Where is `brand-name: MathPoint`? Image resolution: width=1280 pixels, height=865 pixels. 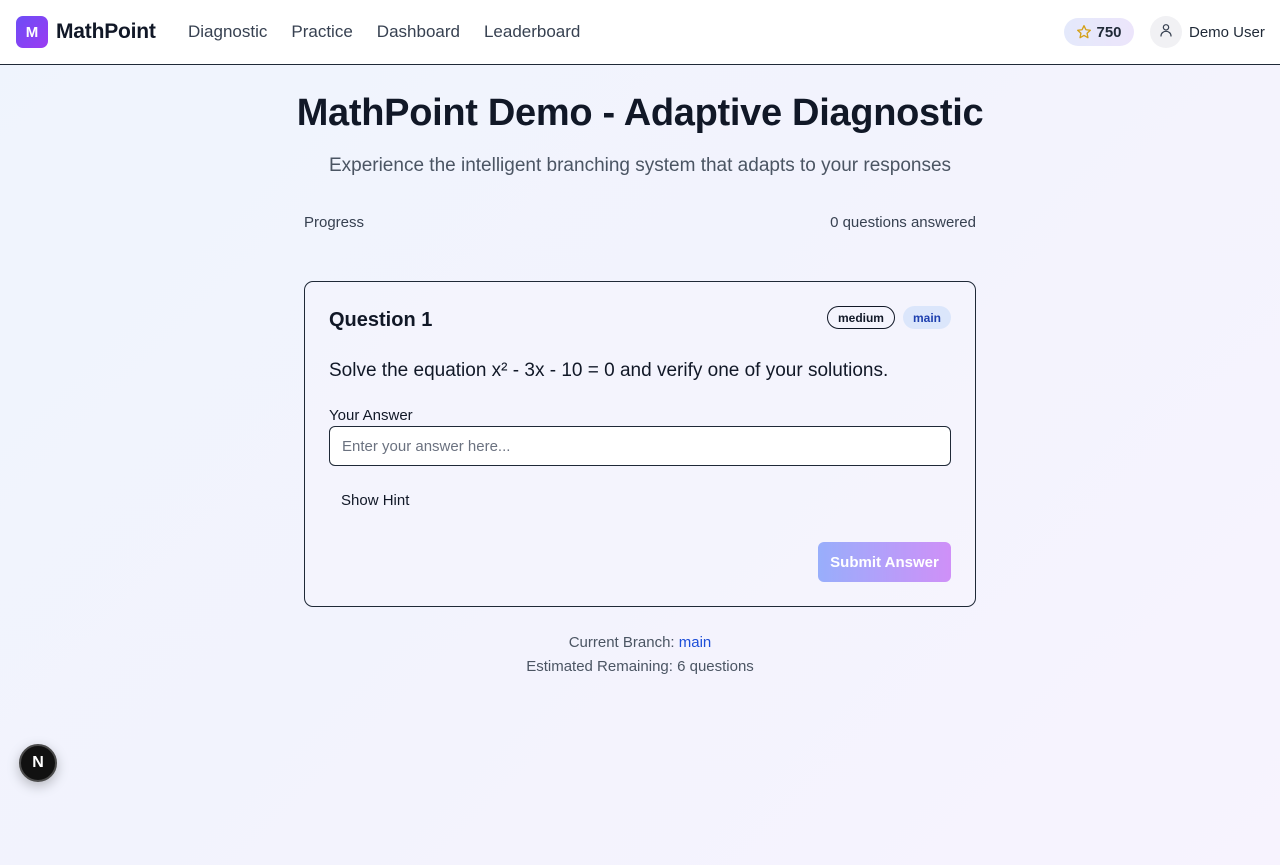
brand-name: MathPoint is located at coordinates (106, 31).